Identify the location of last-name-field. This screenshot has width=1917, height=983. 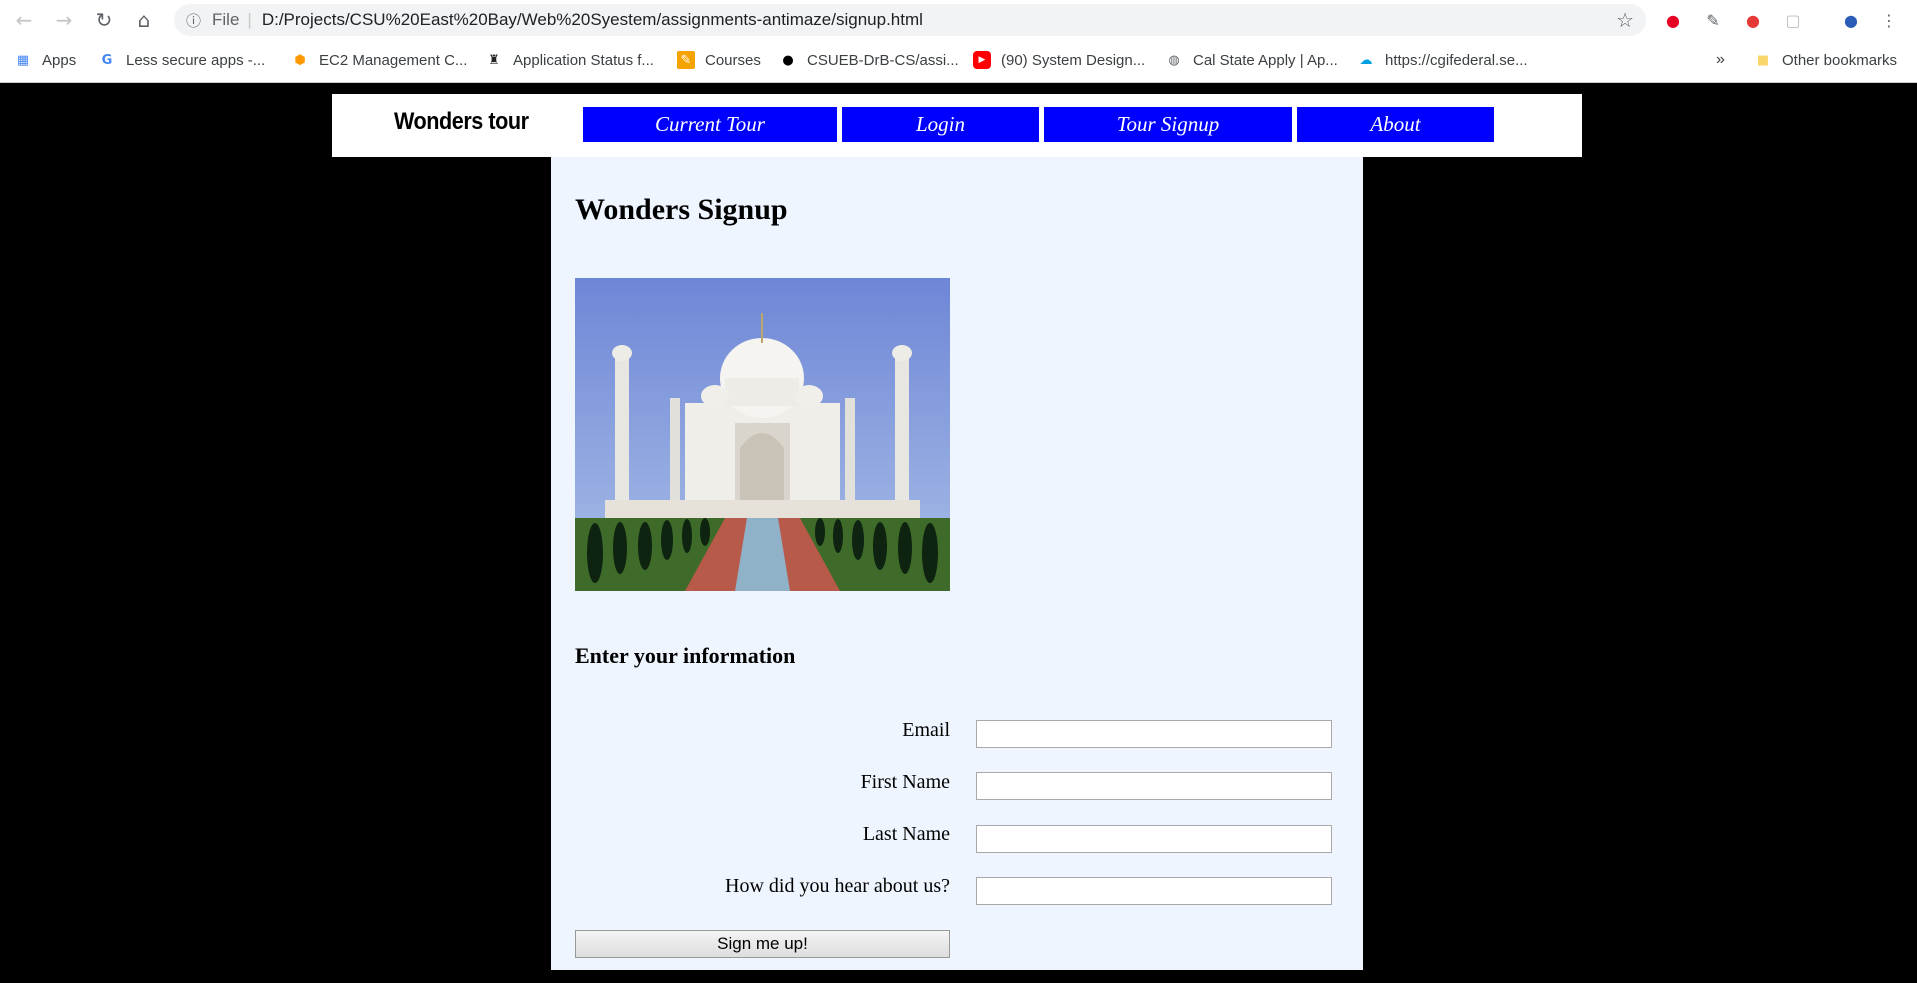
(1154, 839).